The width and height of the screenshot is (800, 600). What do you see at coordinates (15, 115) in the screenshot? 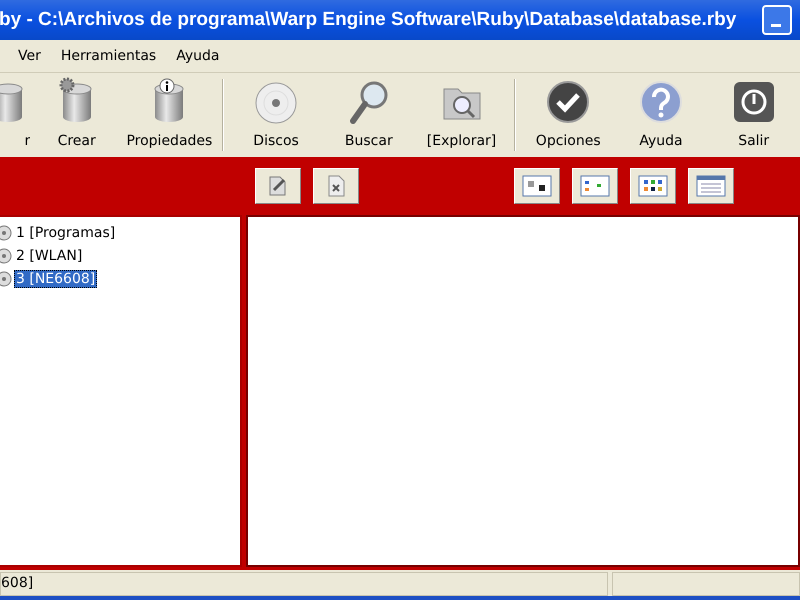
I see `toolbar-button: r` at bounding box center [15, 115].